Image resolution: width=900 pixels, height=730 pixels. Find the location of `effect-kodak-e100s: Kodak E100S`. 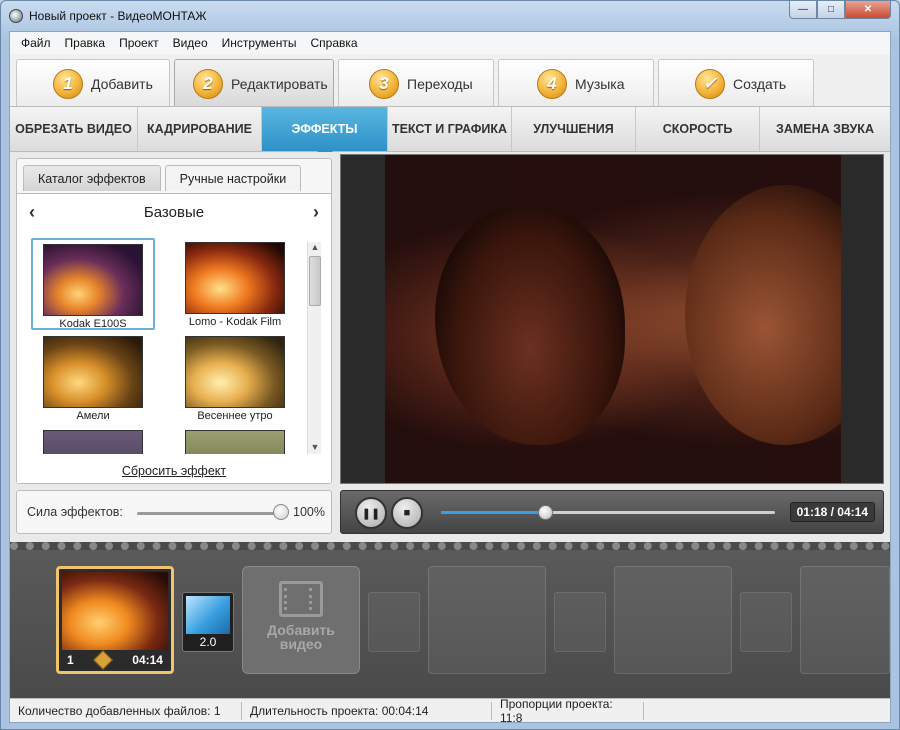

effect-kodak-e100s: Kodak E100S is located at coordinates (93, 284).